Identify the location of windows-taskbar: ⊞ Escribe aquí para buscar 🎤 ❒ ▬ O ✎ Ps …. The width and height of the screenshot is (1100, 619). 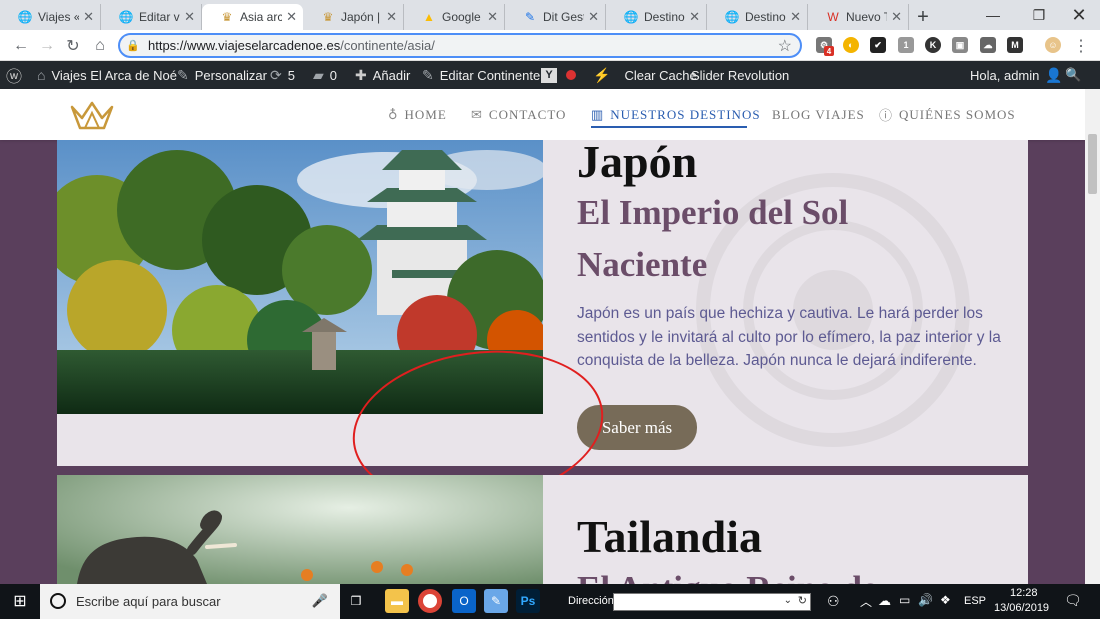
(550, 601).